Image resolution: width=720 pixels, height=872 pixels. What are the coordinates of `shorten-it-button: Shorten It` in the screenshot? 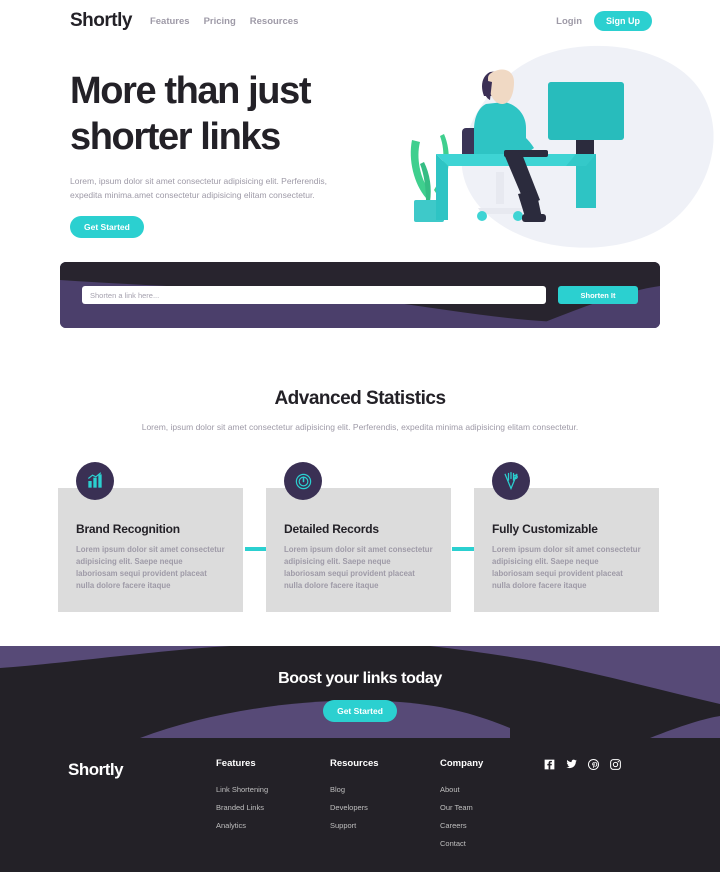 It's located at (598, 295).